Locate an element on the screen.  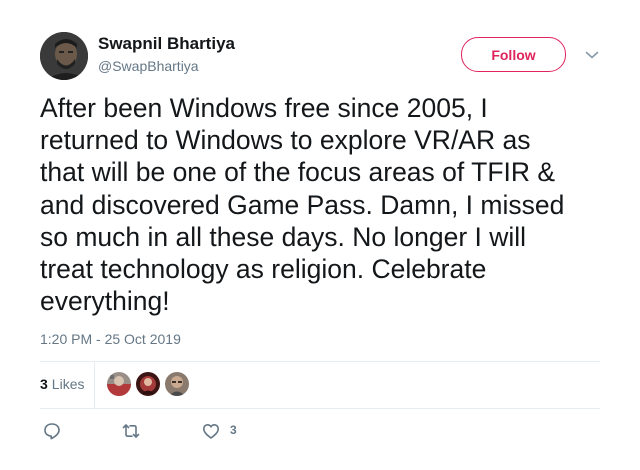
tweet-text-line: After been Windows free since 2005, I is located at coordinates (264, 108).